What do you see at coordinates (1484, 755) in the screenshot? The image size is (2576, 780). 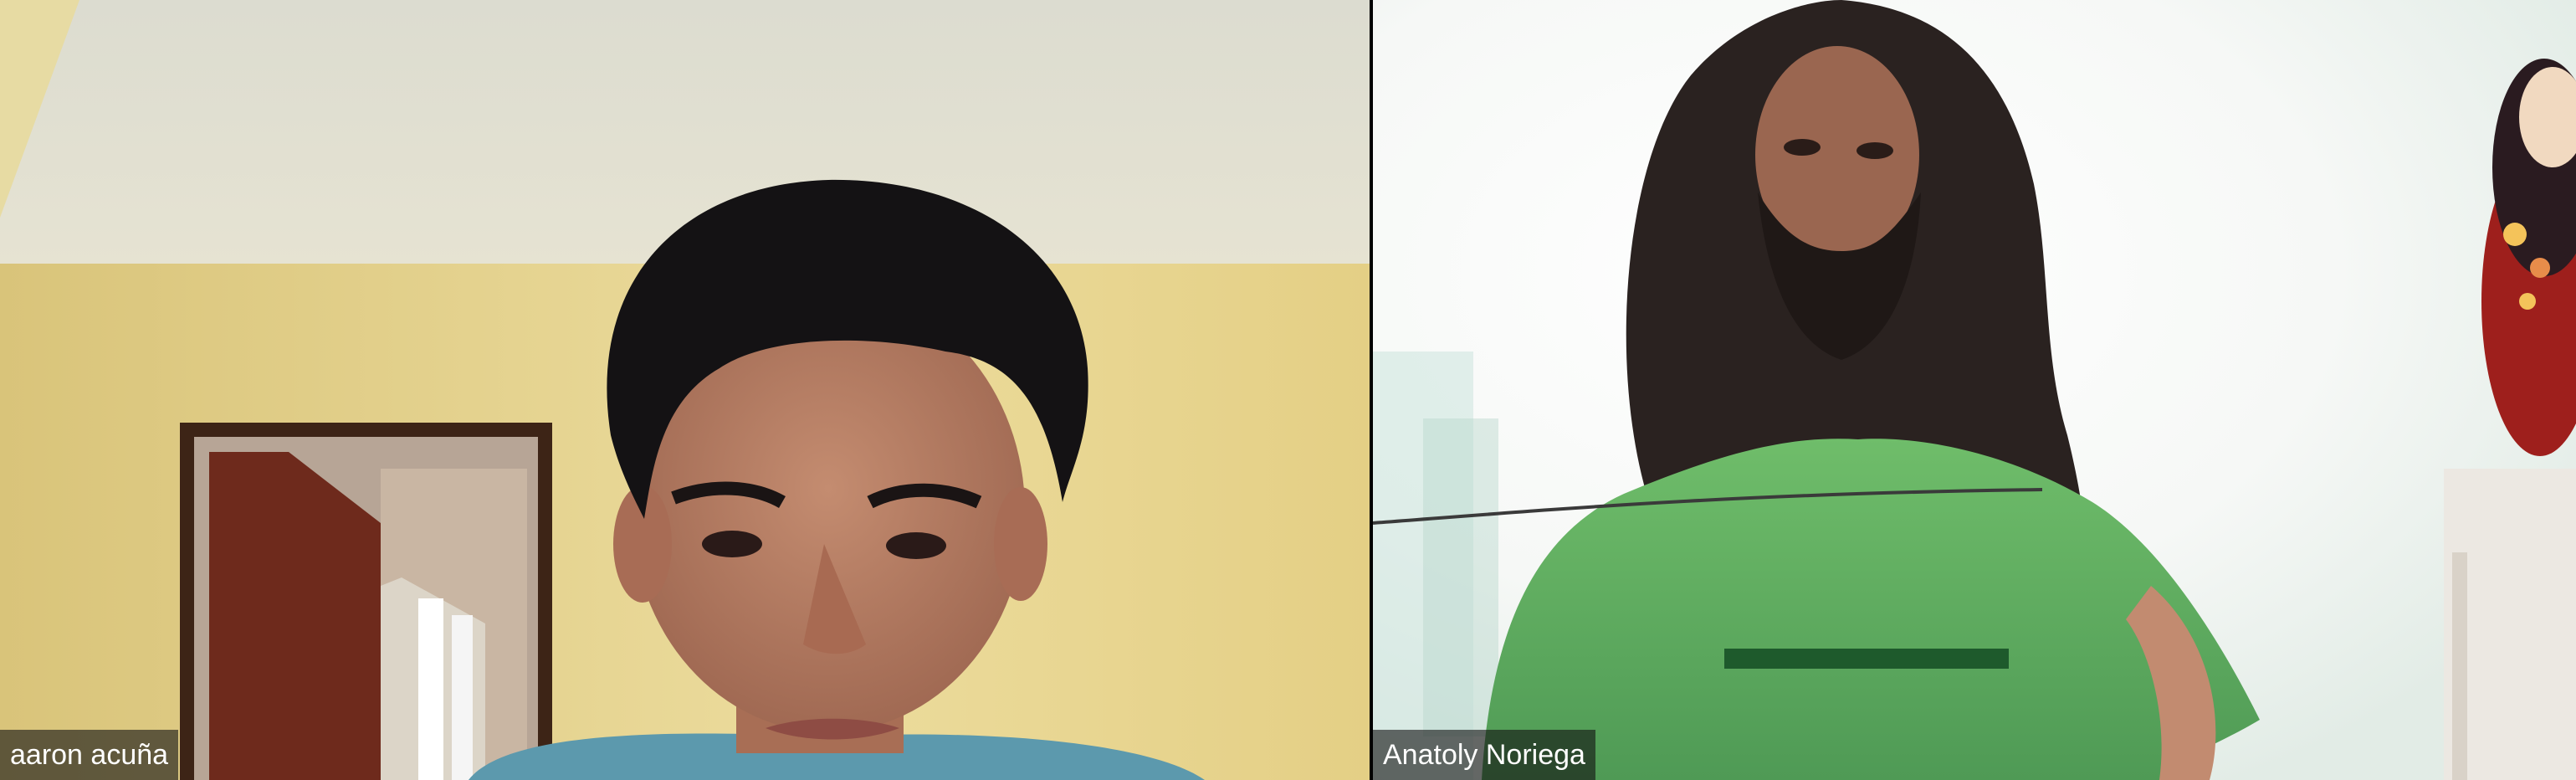 I see `participant-name-label: Anatoly Noriega` at bounding box center [1484, 755].